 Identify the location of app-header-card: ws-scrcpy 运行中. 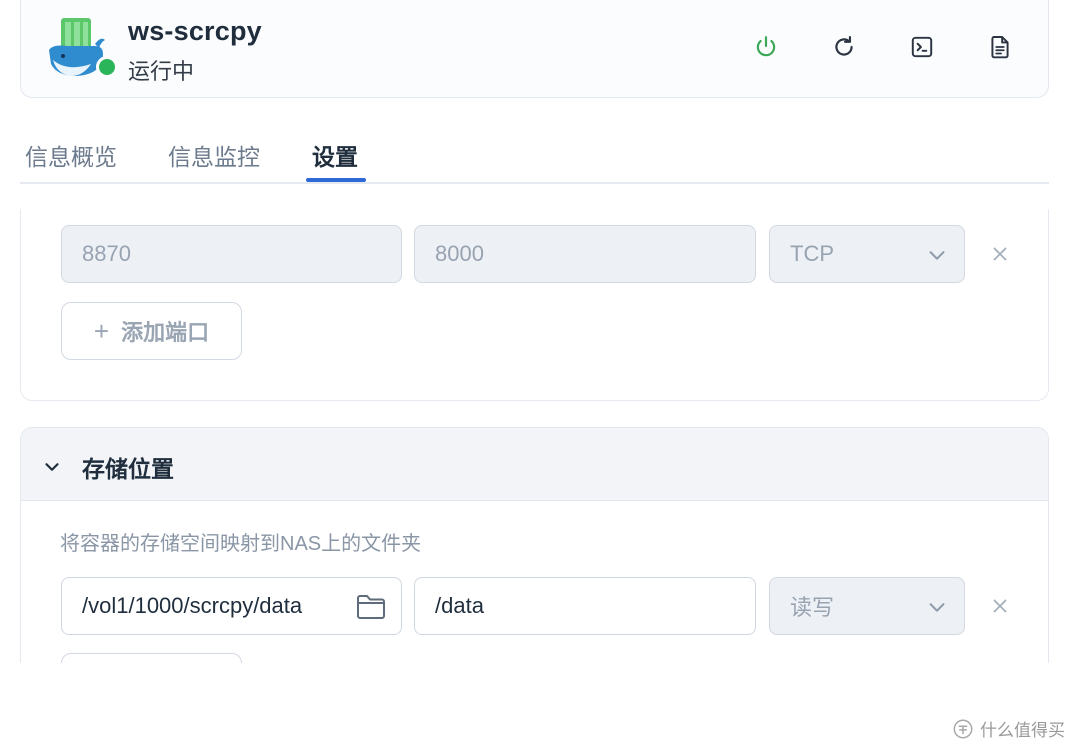
(534, 49).